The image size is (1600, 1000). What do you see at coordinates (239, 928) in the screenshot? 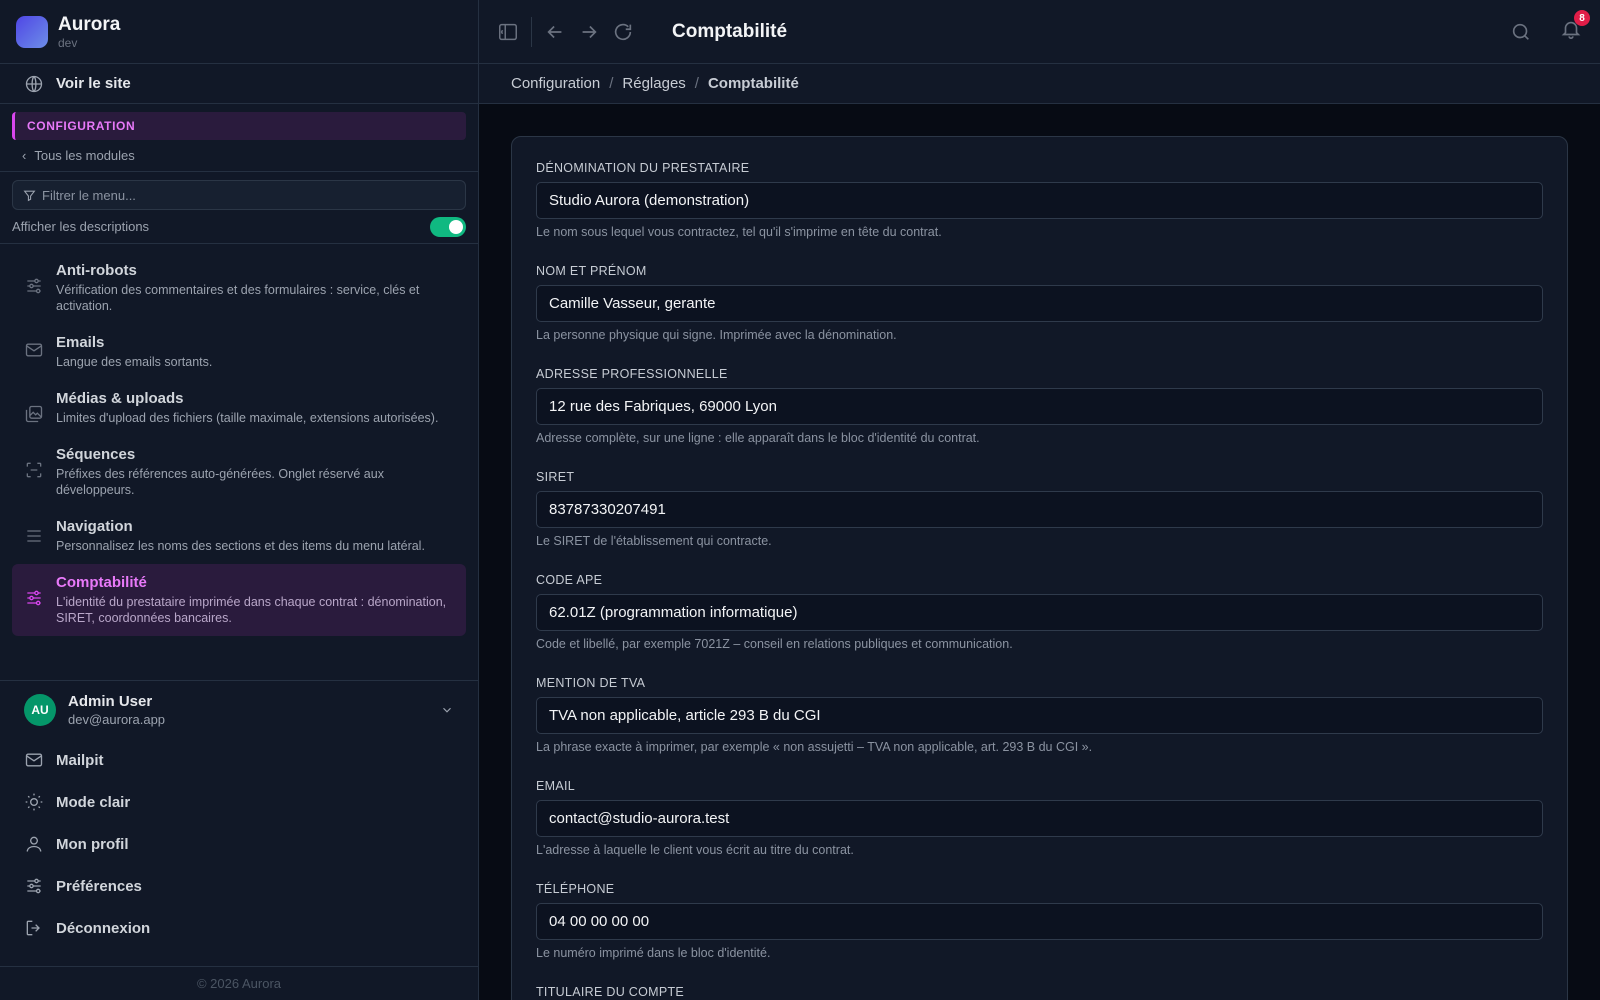
I see `menu-deconnexion: Déconnexion` at bounding box center [239, 928].